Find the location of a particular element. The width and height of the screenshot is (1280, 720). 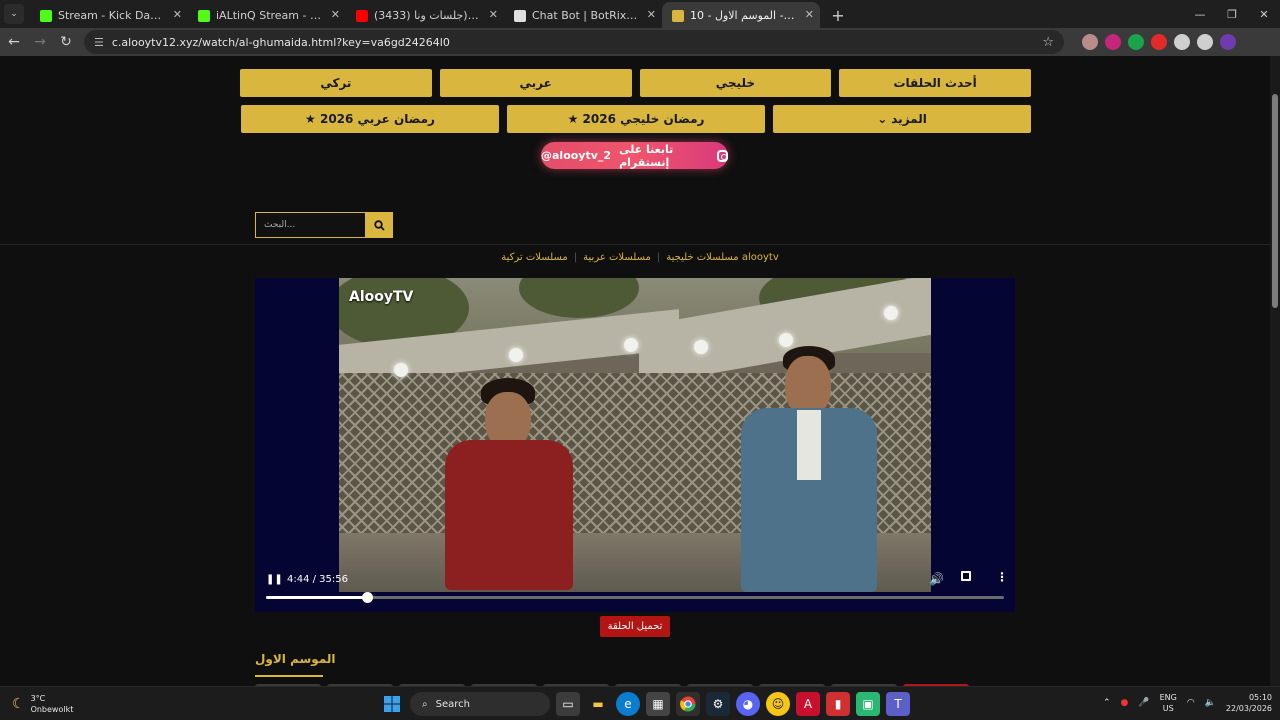

nav-button: عربي is located at coordinates (535, 83).